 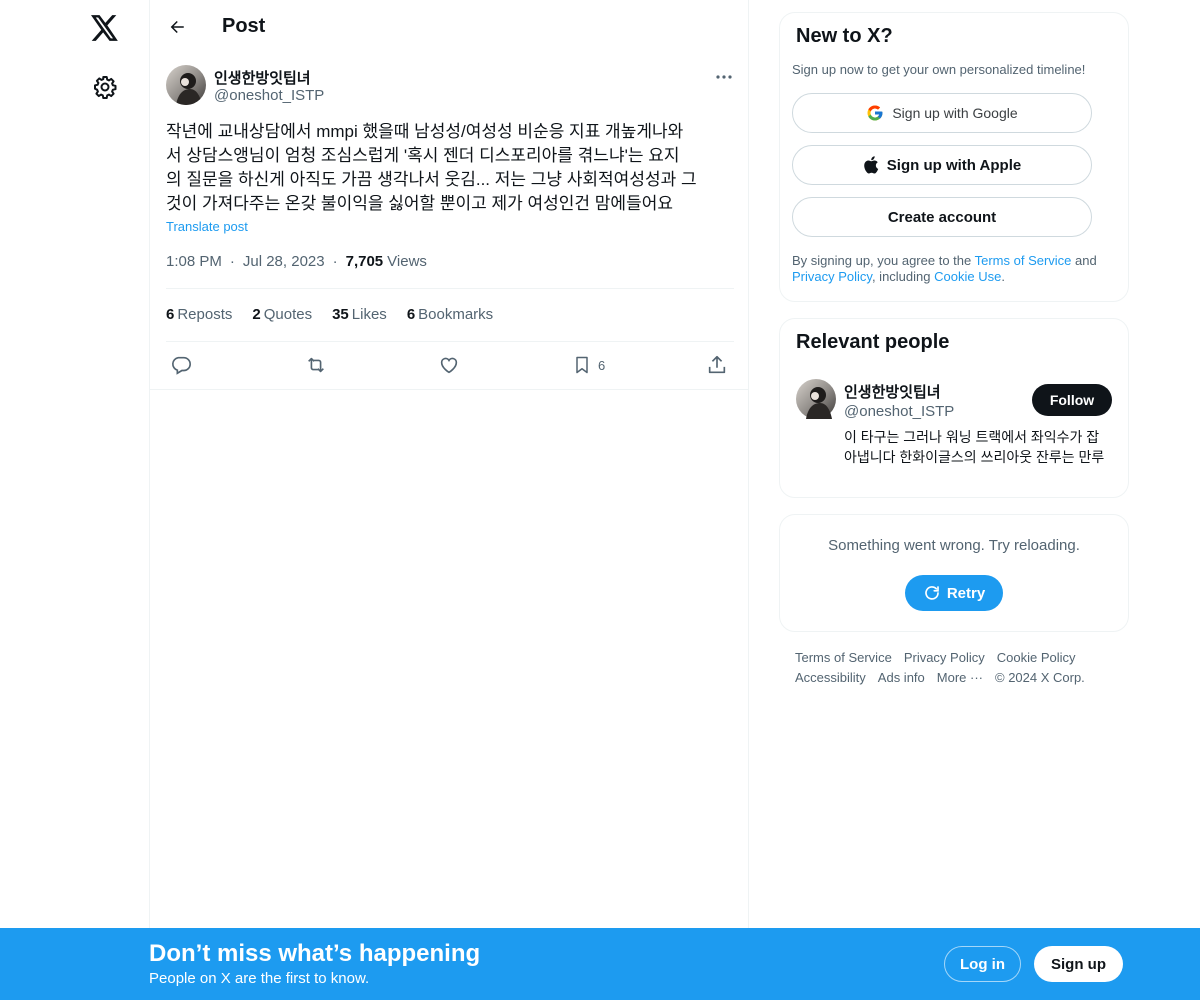 I want to click on cookie-use-link: Cookie Use, so click(x=967, y=276).